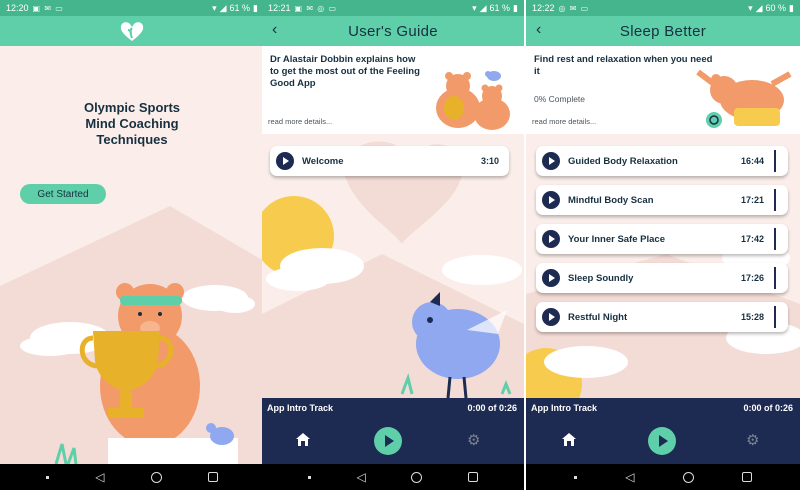 Image resolution: width=800 pixels, height=490 pixels. I want to click on status-notification-icons: ◎ ✉ ▭, so click(574, 8).